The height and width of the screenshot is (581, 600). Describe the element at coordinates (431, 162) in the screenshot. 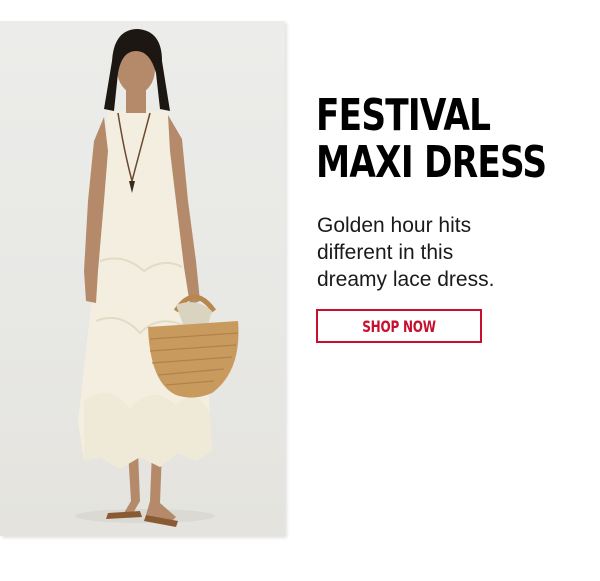

I see `product-title-line-2: MAXI DRESS` at that location.